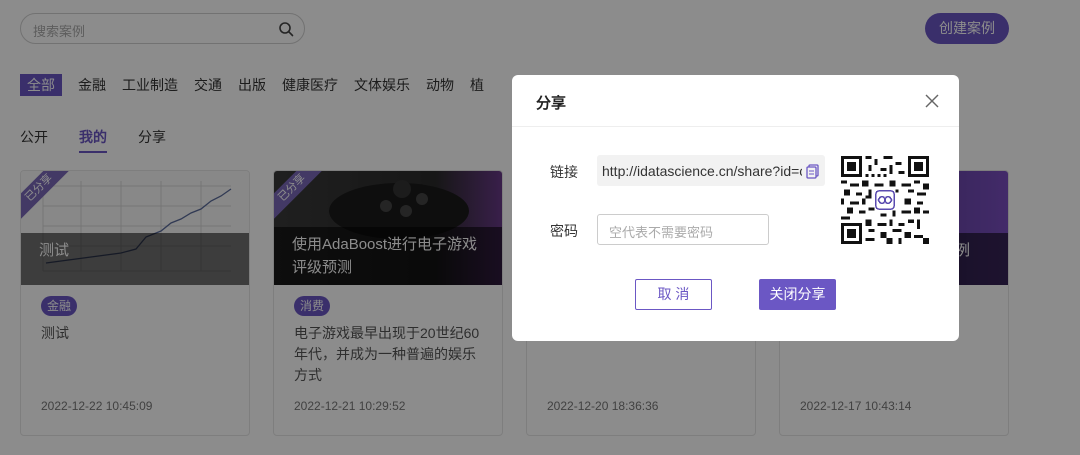 The image size is (1080, 455). What do you see at coordinates (702, 171) in the screenshot?
I see `share-link-text: http://idatascience.cn/share?id=c` at bounding box center [702, 171].